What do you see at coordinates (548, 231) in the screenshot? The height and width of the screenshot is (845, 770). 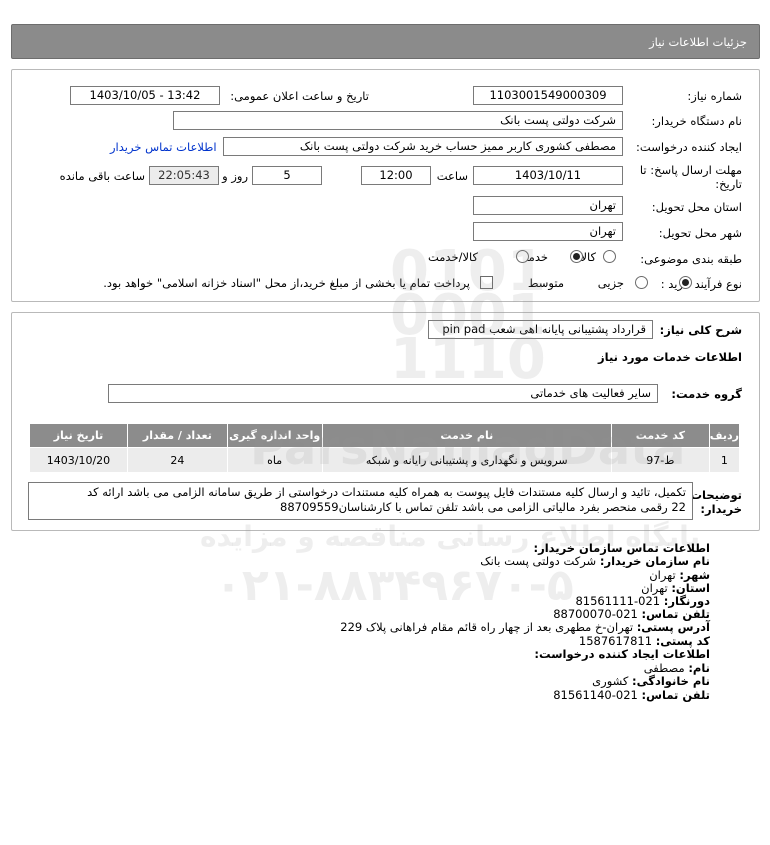 I see `delivery-city-field: تهران` at bounding box center [548, 231].